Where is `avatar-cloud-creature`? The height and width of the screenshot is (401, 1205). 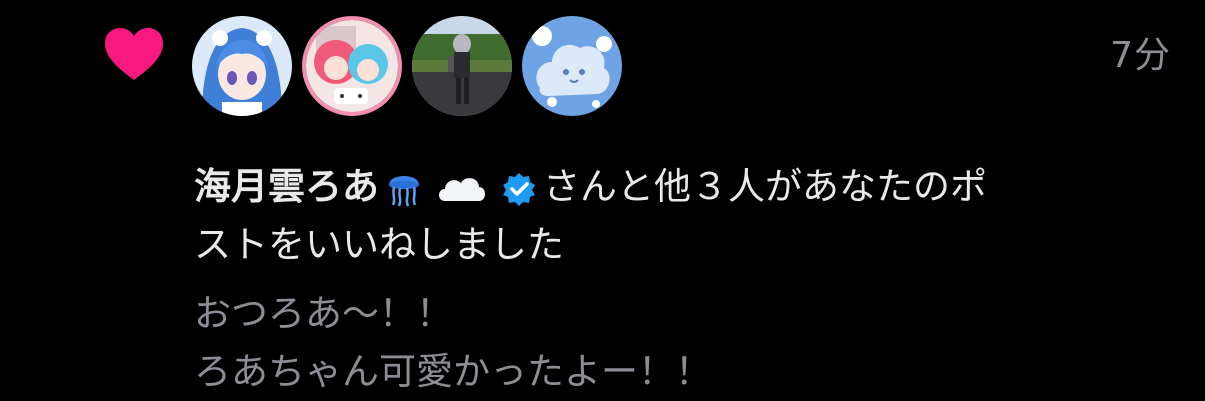 avatar-cloud-creature is located at coordinates (572, 66).